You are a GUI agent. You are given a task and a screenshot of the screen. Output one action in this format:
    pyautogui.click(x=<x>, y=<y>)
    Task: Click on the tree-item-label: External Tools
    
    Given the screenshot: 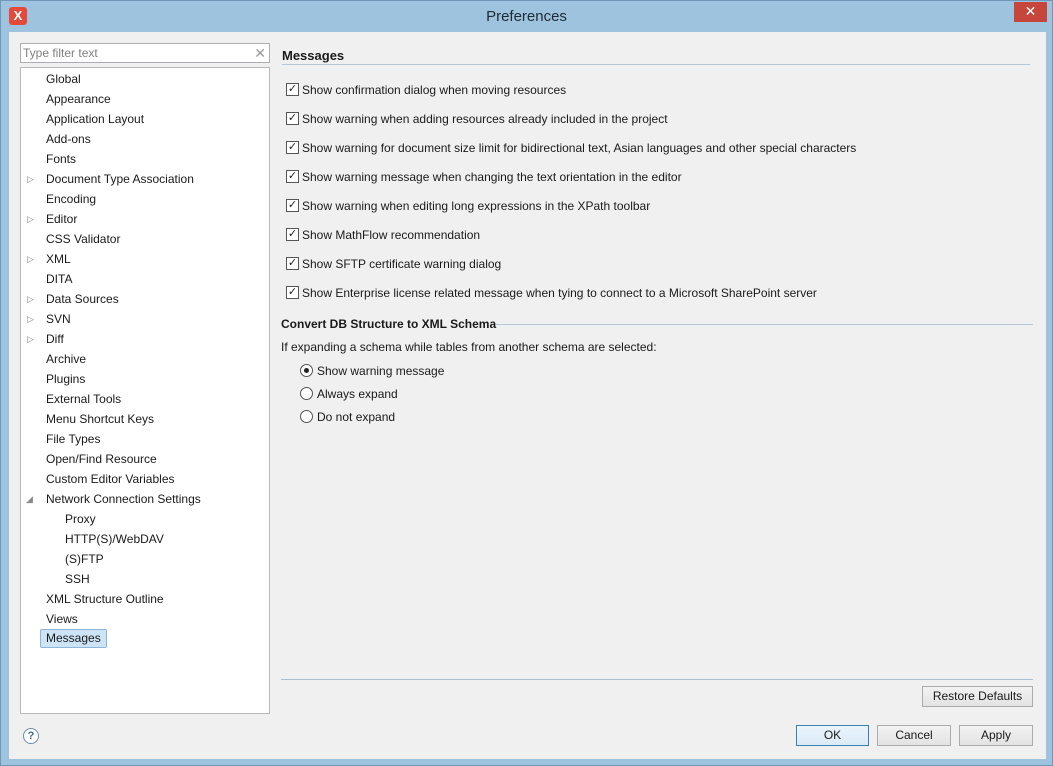 What is the action you would take?
    pyautogui.click(x=84, y=399)
    